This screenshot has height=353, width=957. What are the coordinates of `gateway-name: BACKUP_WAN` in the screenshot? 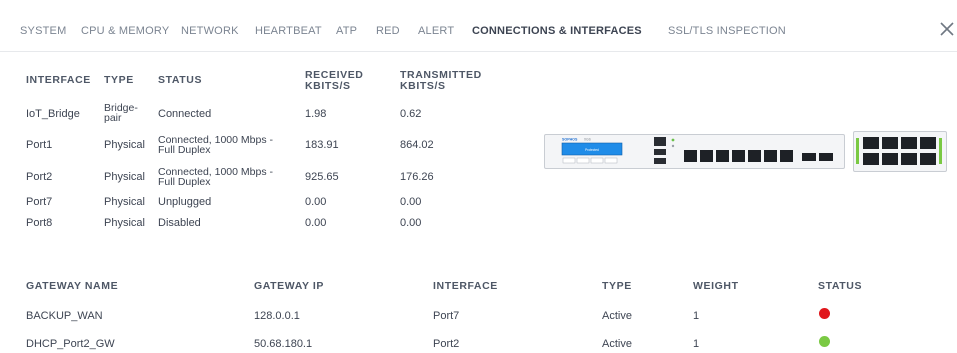 It's located at (64, 316).